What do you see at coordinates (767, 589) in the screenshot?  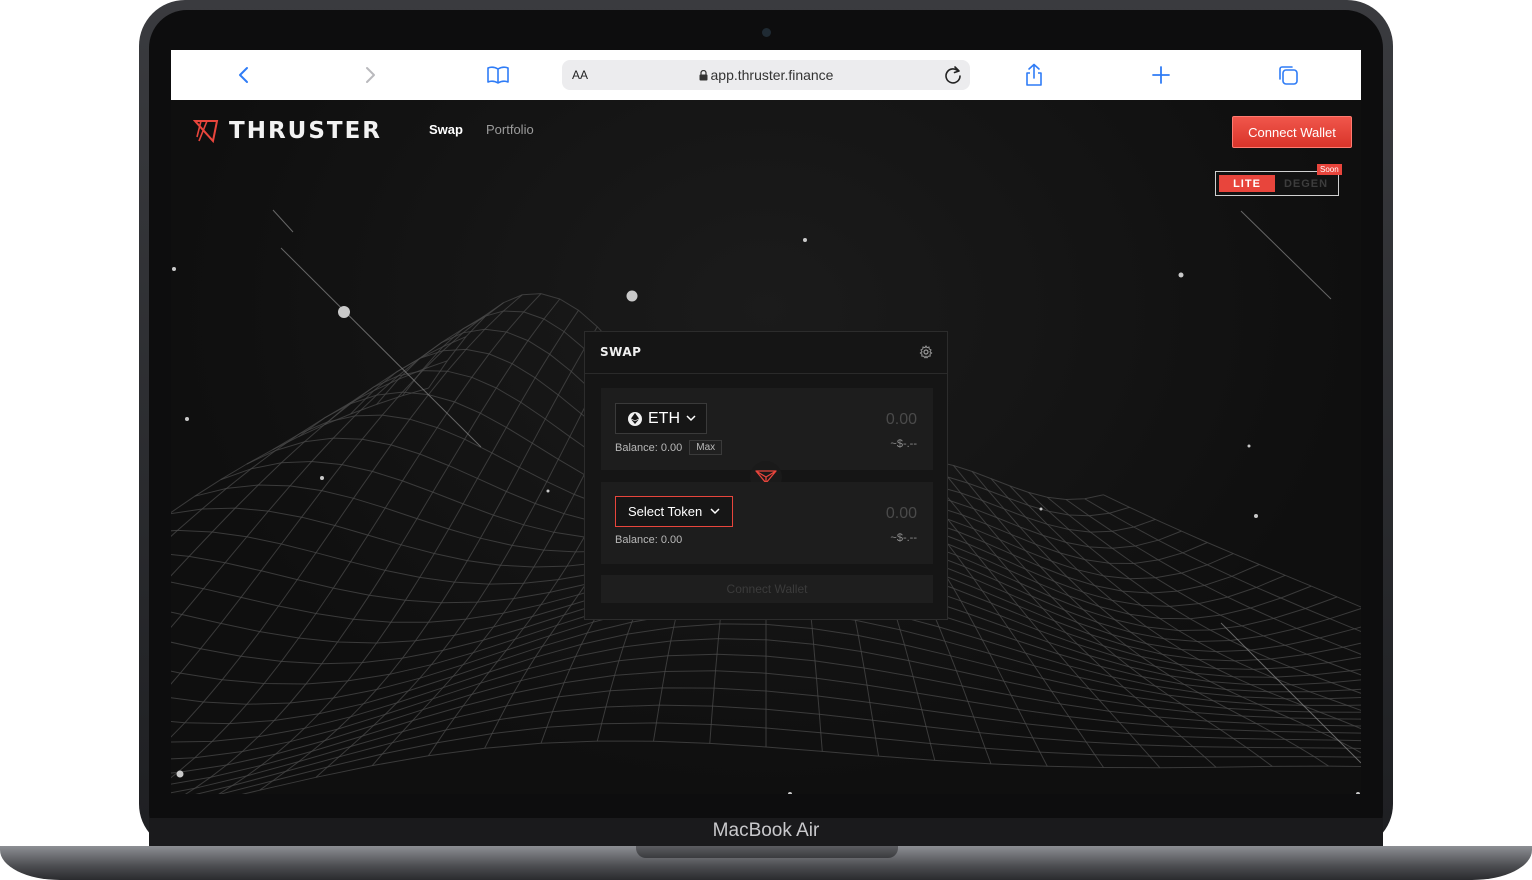 I see `swap-connect-wallet-button: Connect Wallet` at bounding box center [767, 589].